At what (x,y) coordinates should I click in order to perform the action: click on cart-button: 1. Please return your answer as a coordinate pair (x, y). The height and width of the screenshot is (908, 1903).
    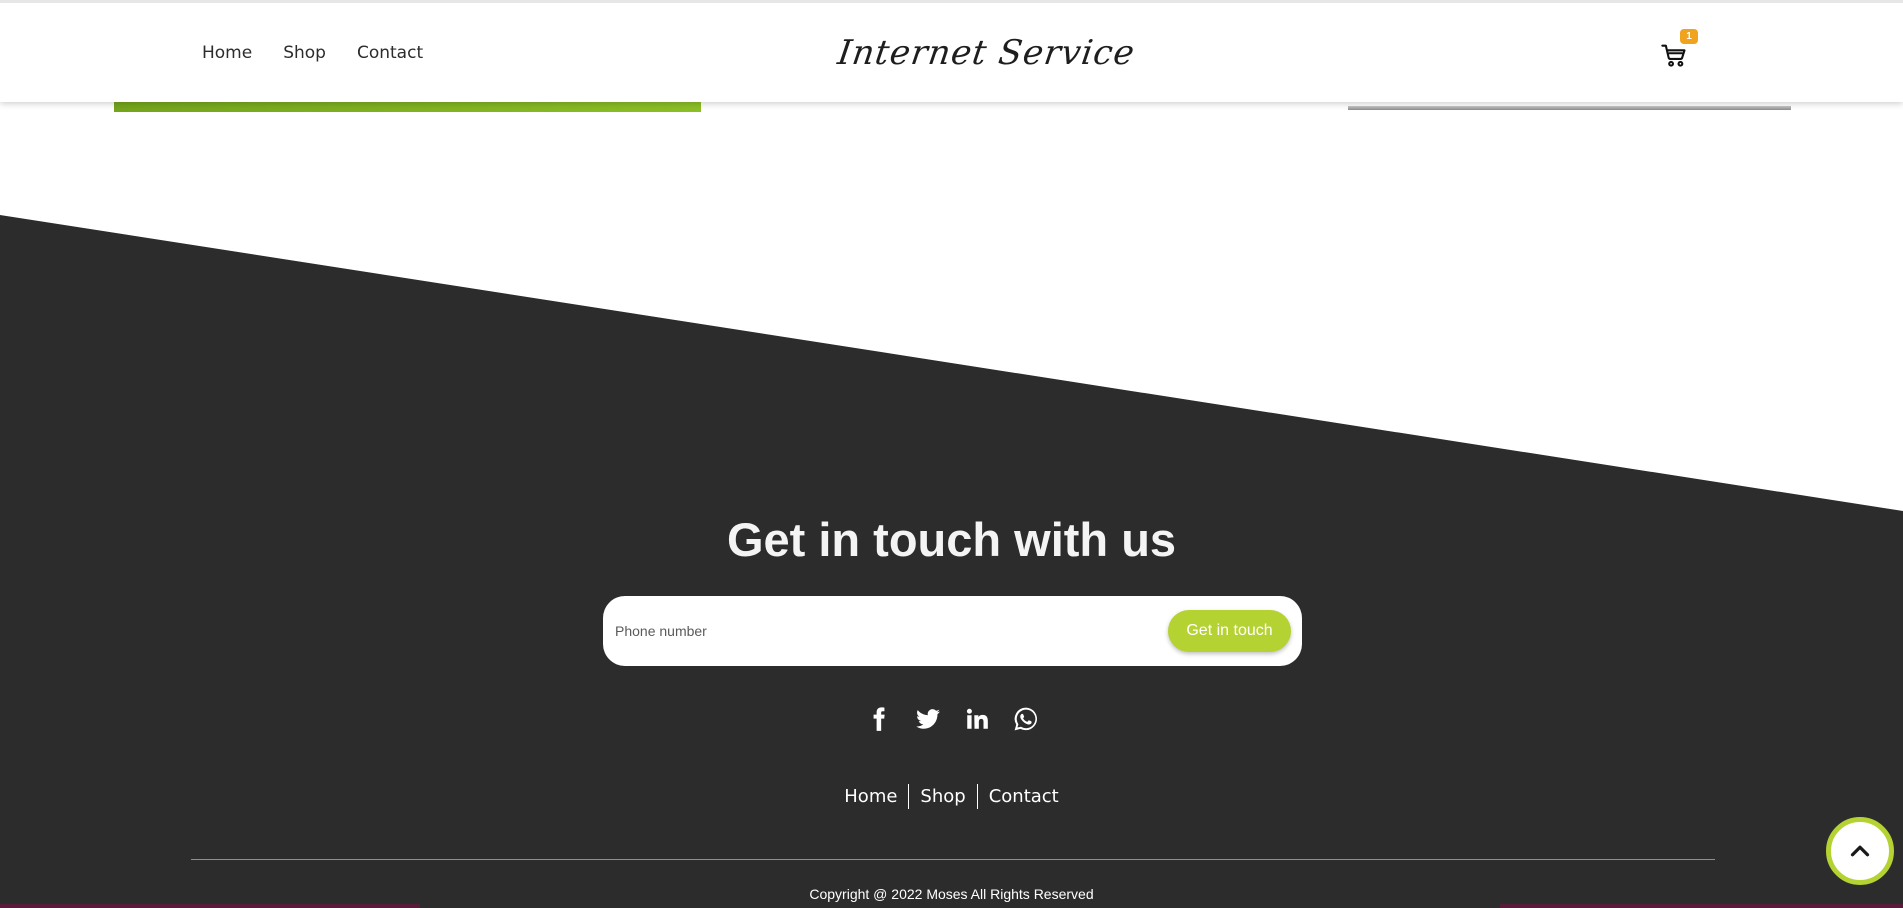
    Looking at the image, I should click on (1679, 51).